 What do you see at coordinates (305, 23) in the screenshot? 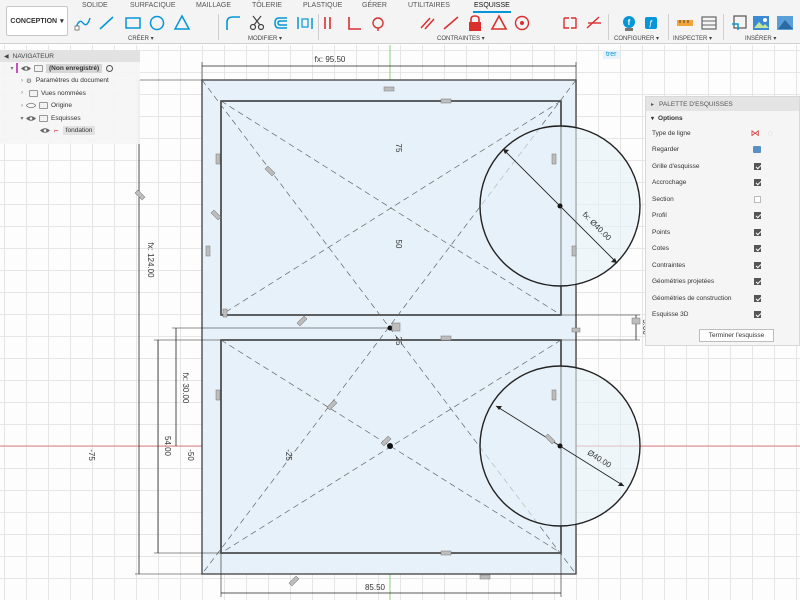
I see `mirror-icon` at bounding box center [305, 23].